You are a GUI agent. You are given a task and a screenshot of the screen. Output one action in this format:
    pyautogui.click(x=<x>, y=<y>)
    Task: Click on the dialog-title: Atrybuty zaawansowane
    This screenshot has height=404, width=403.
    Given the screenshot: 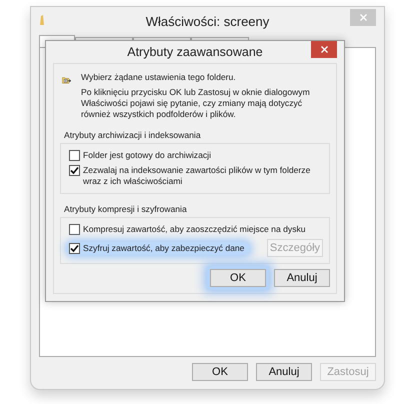 What is the action you would take?
    pyautogui.click(x=195, y=52)
    